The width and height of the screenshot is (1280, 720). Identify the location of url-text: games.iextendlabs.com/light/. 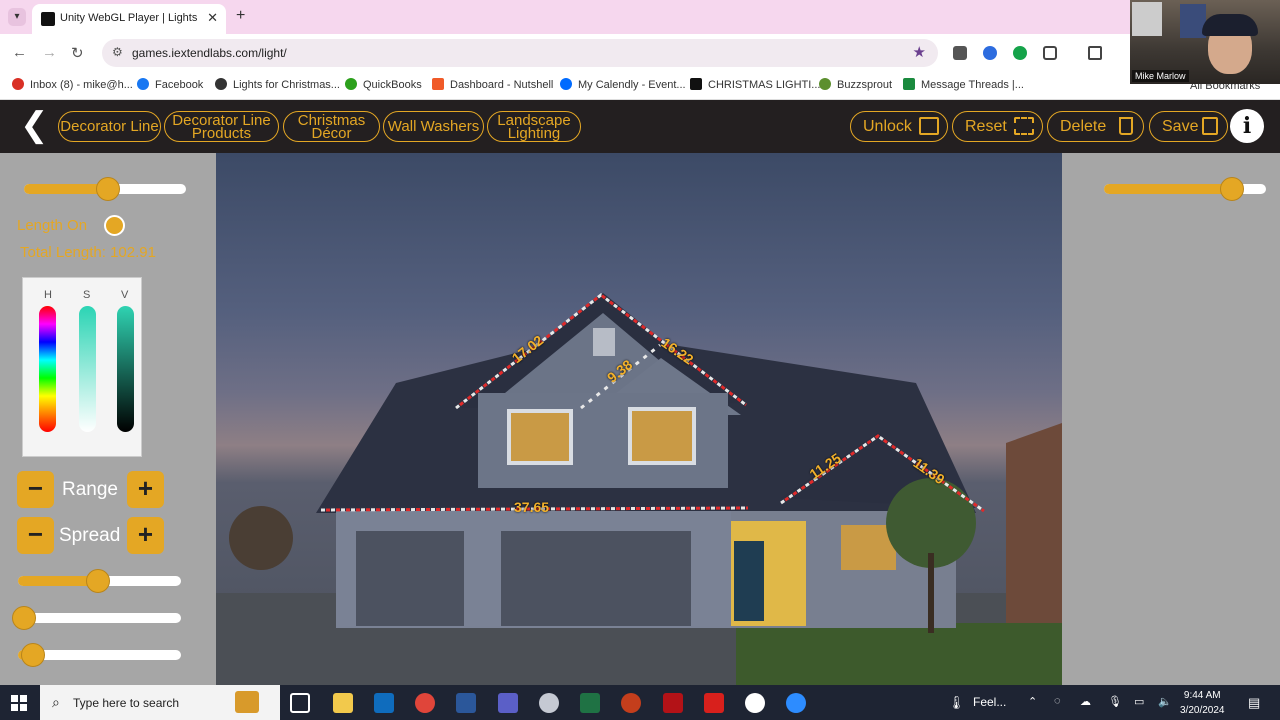
(209, 53).